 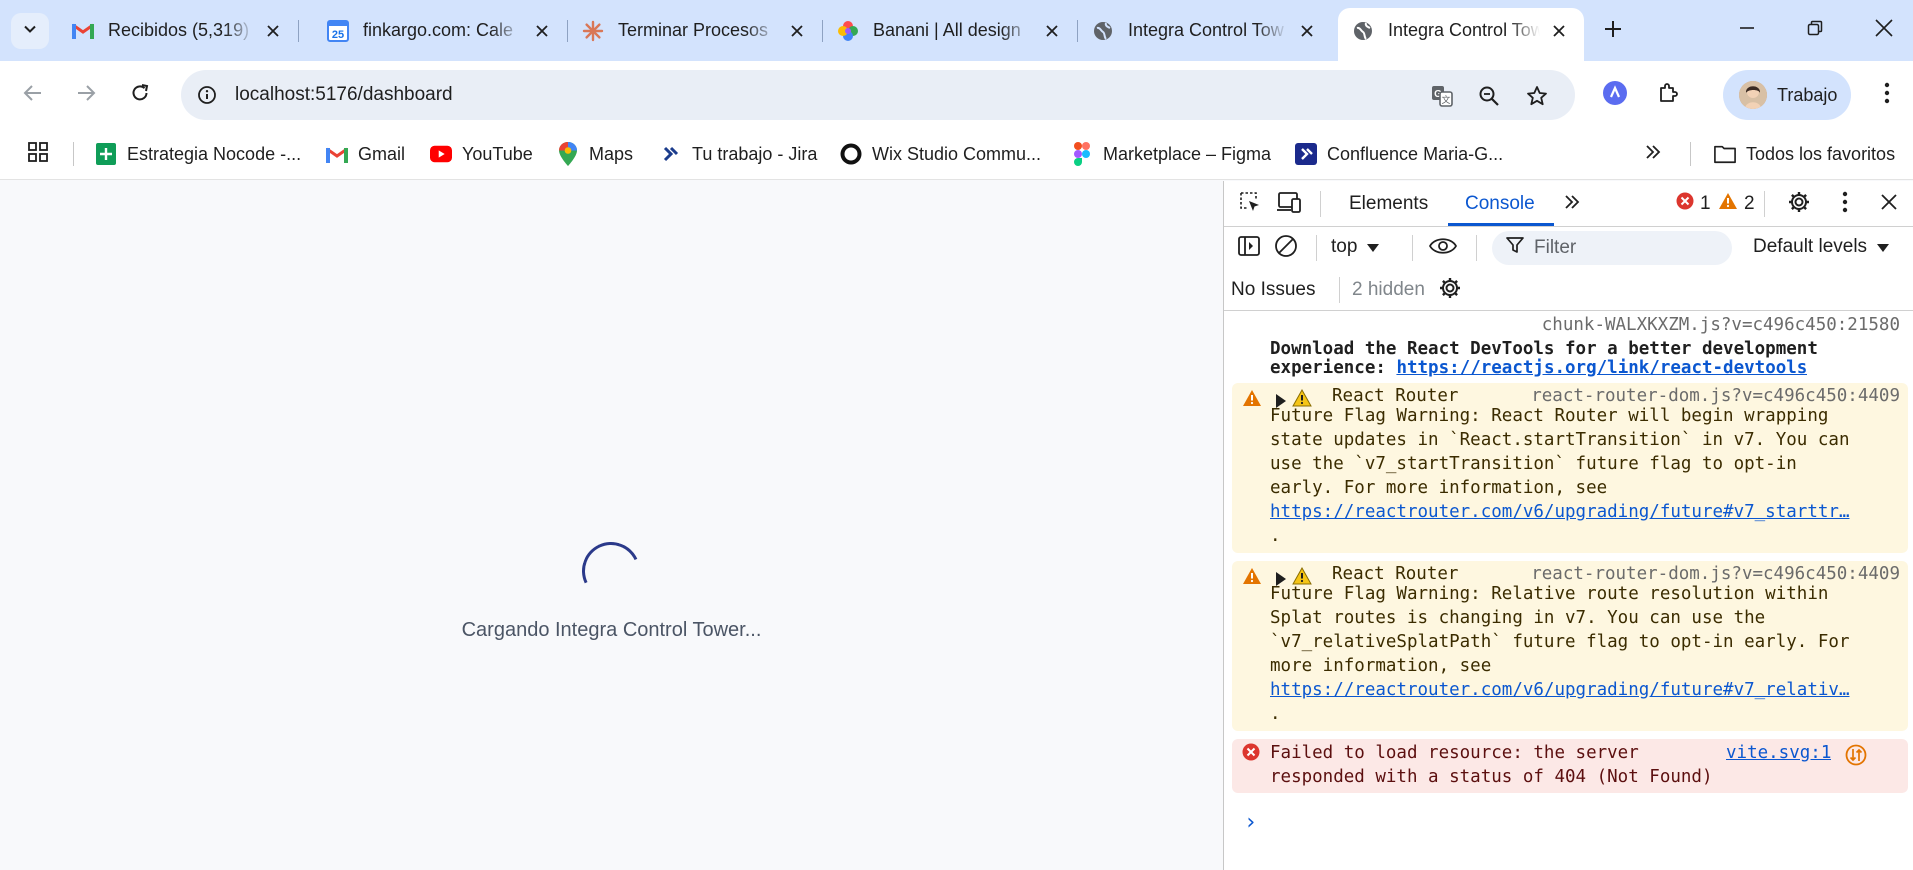 I want to click on message-text: more information, see, so click(x=1381, y=666).